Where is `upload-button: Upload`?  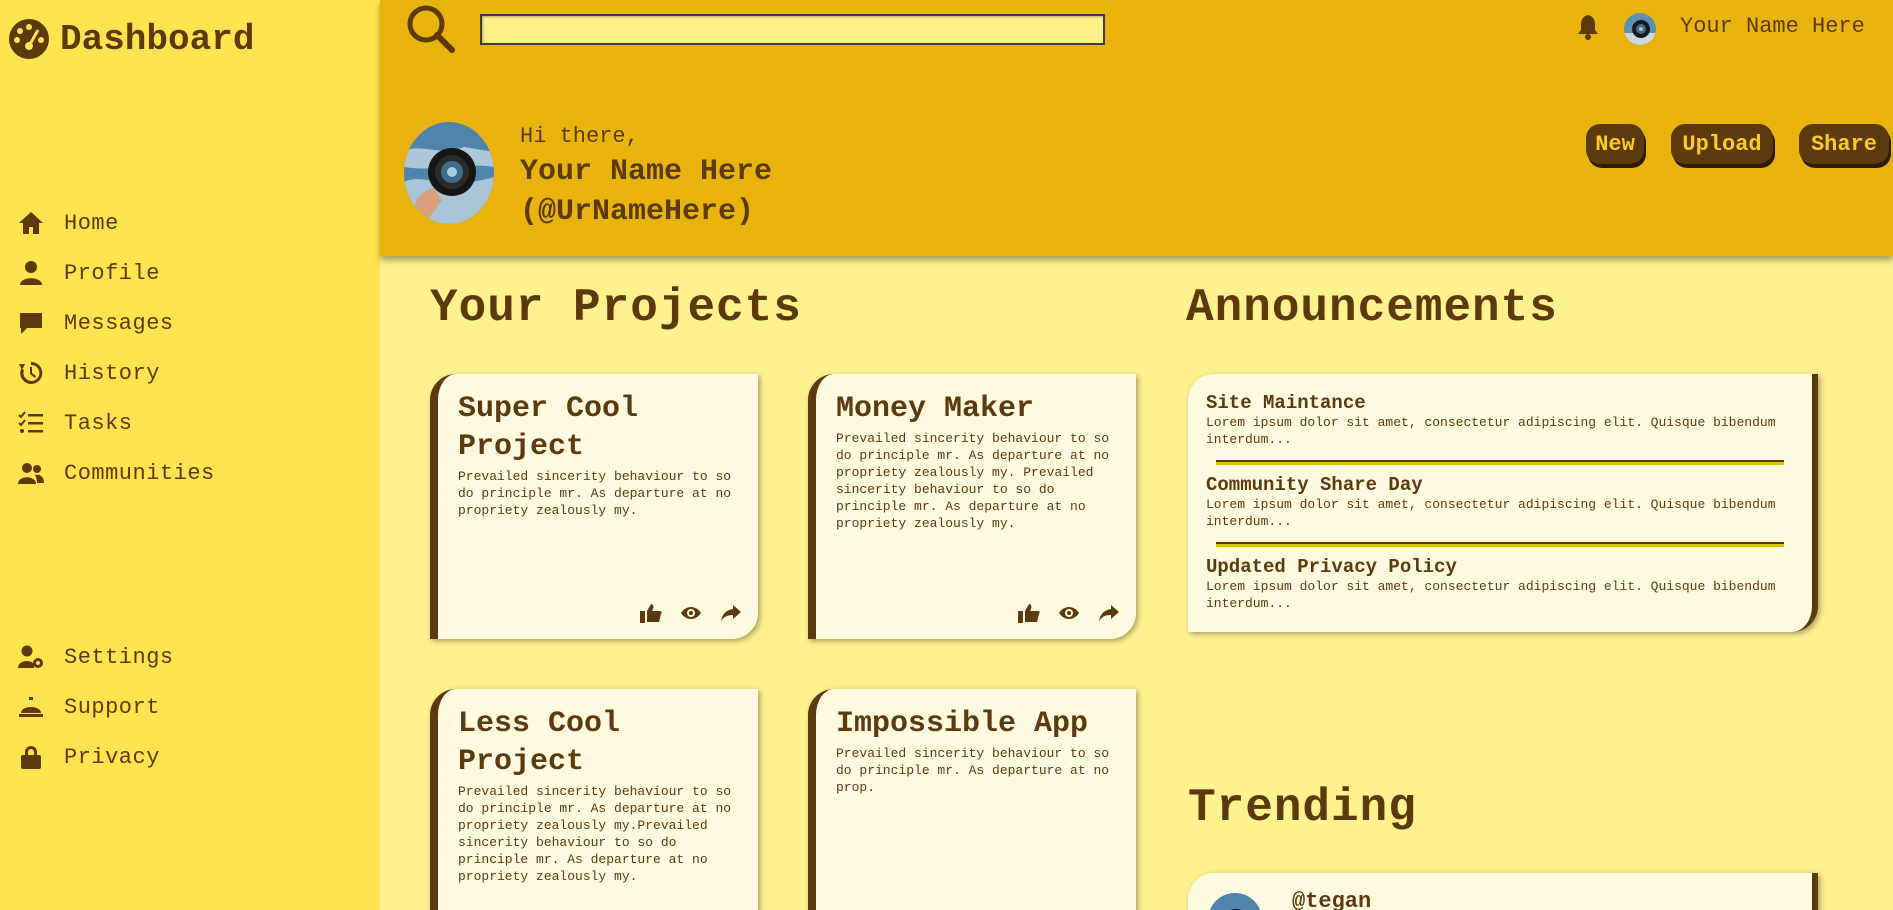
upload-button: Upload is located at coordinates (1722, 144).